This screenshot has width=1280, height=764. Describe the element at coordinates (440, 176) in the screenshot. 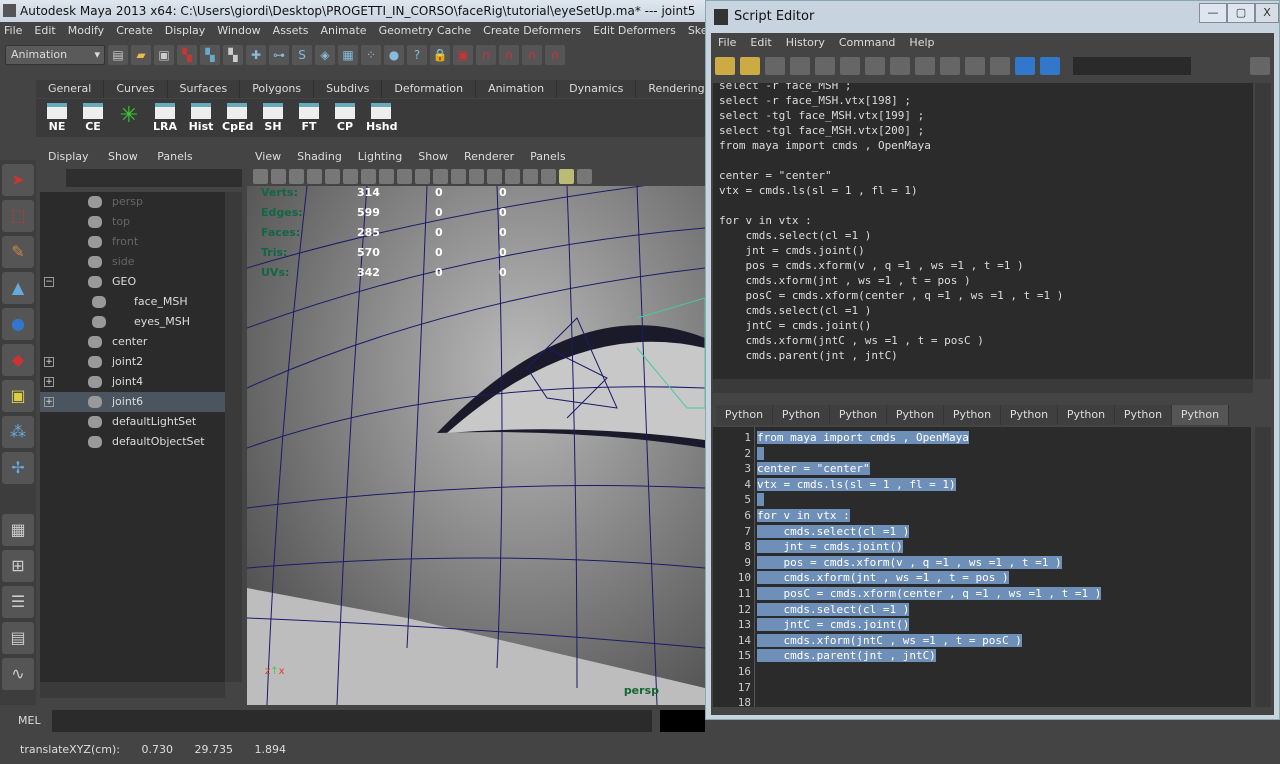

I see `safe-title-icon` at that location.